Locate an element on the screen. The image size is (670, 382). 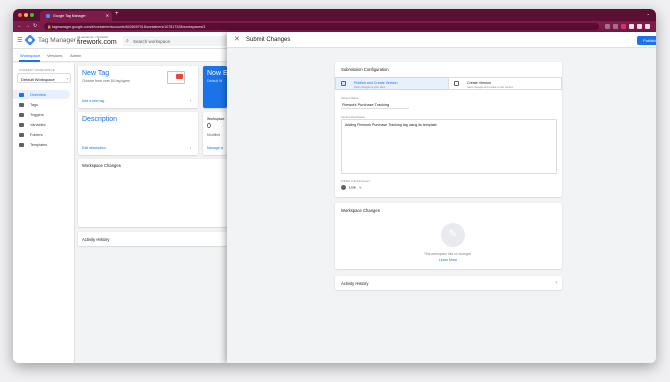
sidebar-item-label: Overview is located at coordinates (38, 94).